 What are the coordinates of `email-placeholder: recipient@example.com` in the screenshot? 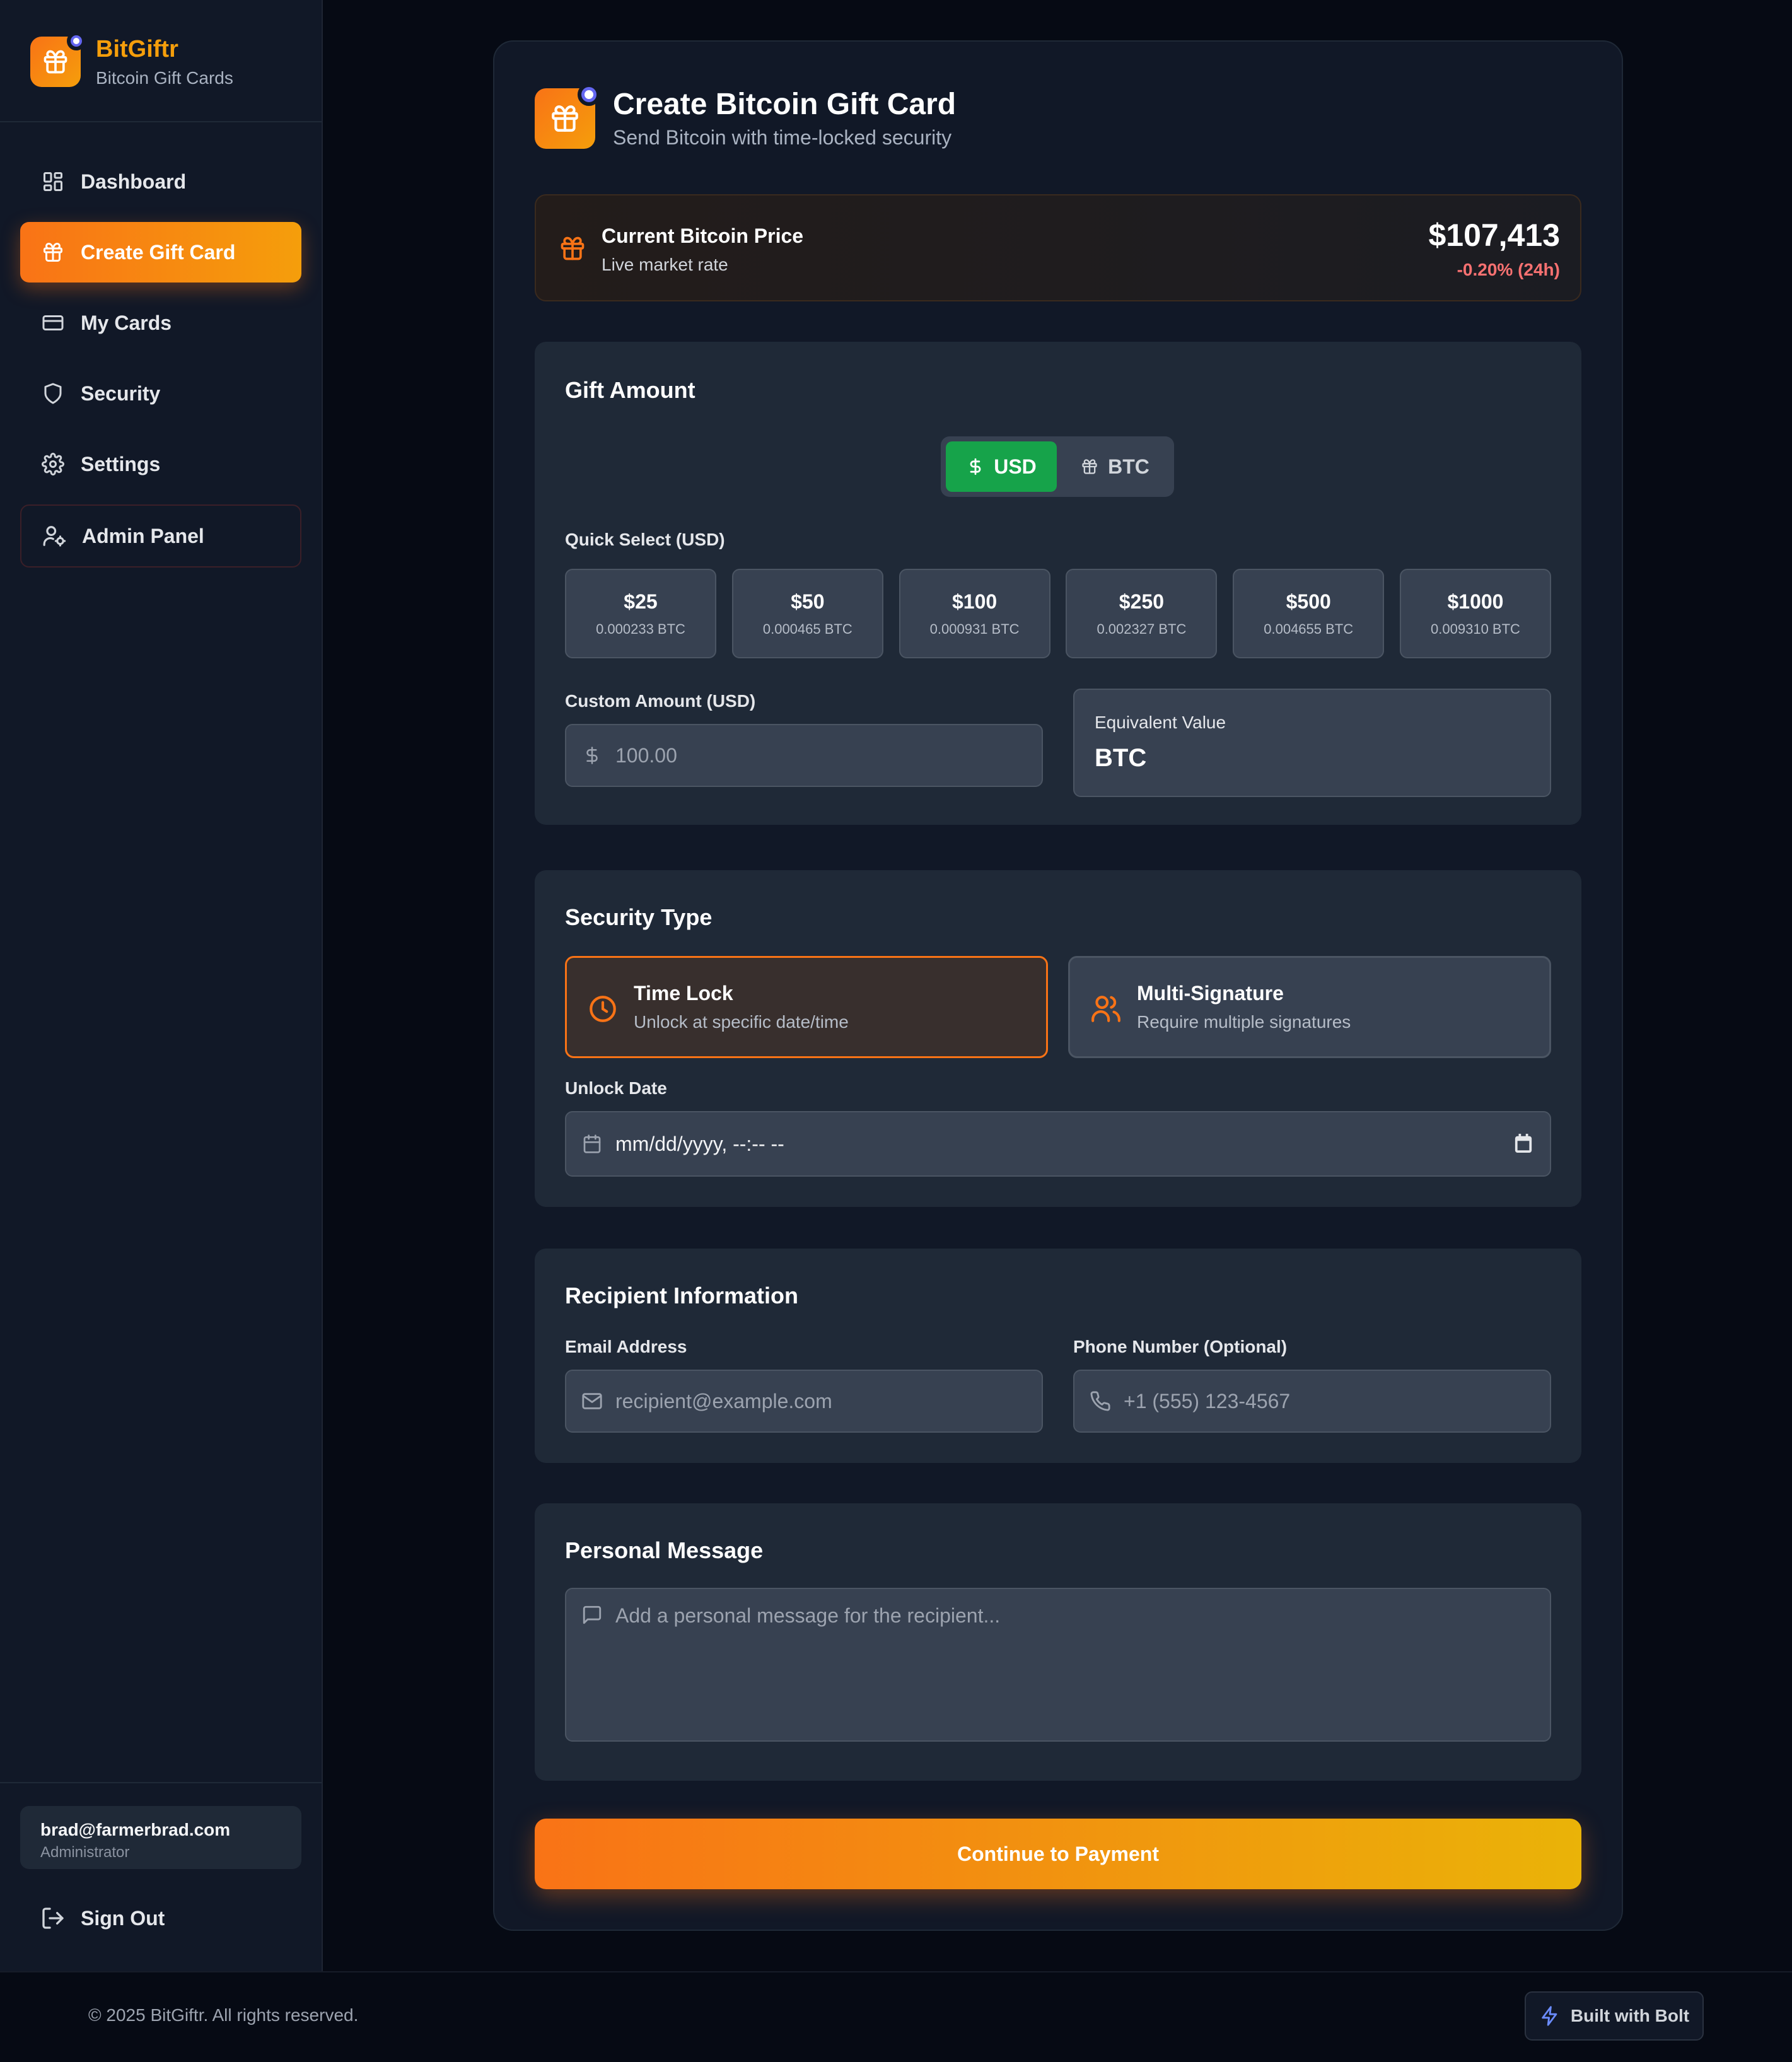 It's located at (723, 1401).